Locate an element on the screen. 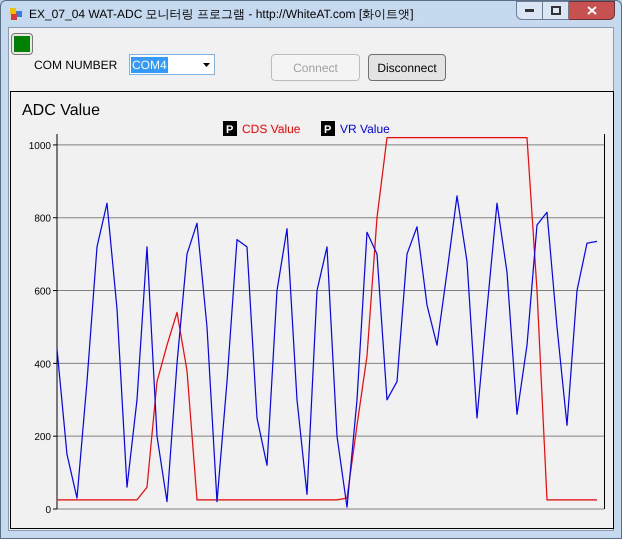  close-button is located at coordinates (592, 10).